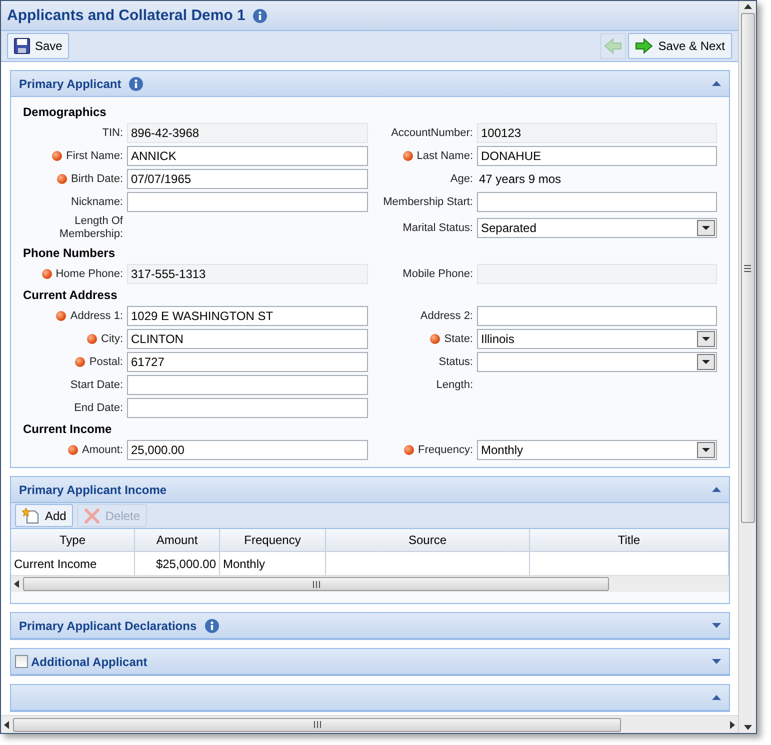 This screenshot has width=771, height=745. I want to click on scroll-right-icon, so click(732, 724).